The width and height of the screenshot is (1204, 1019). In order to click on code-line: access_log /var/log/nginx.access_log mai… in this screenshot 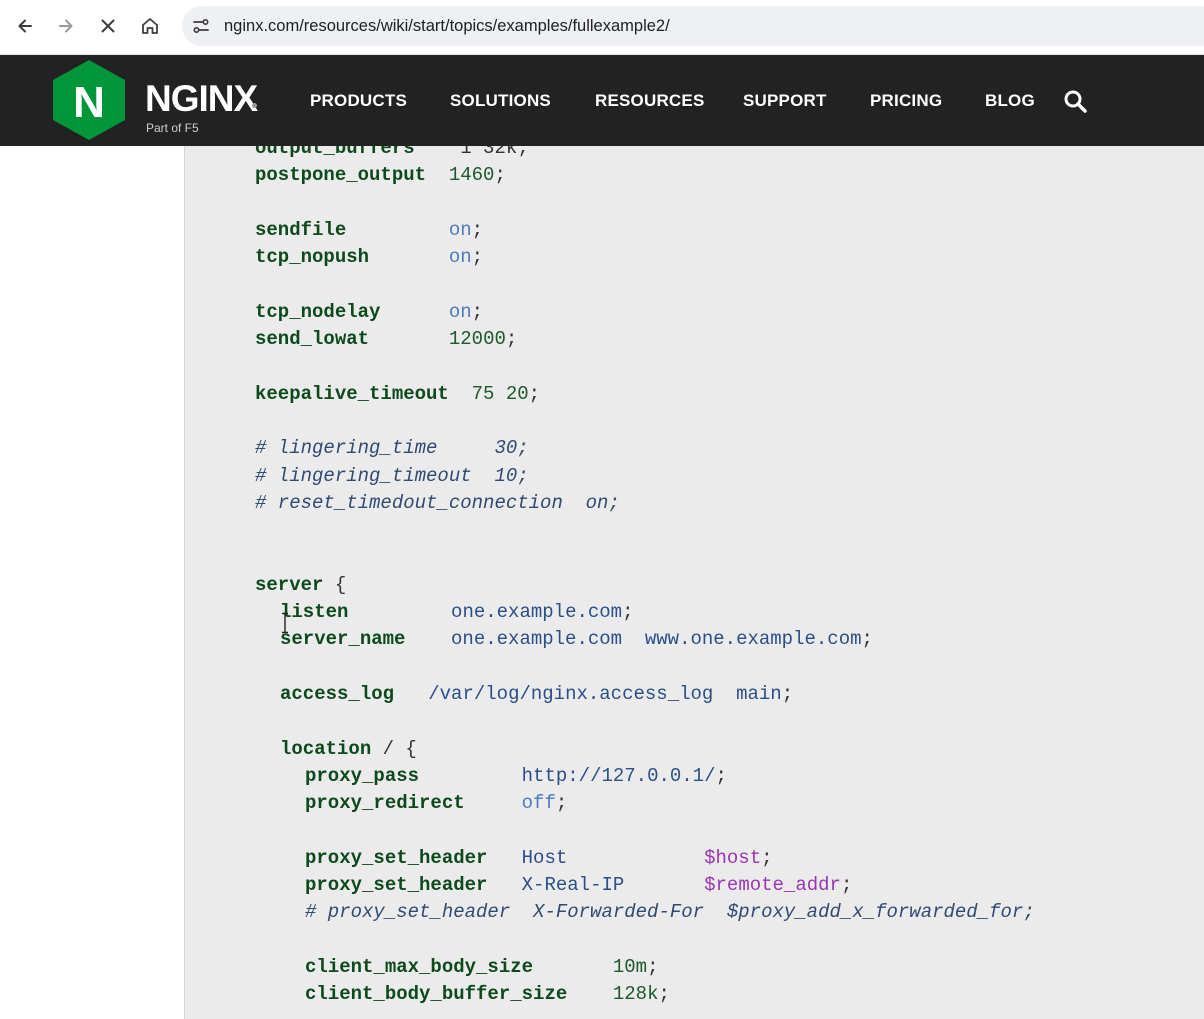, I will do `click(536, 694)`.